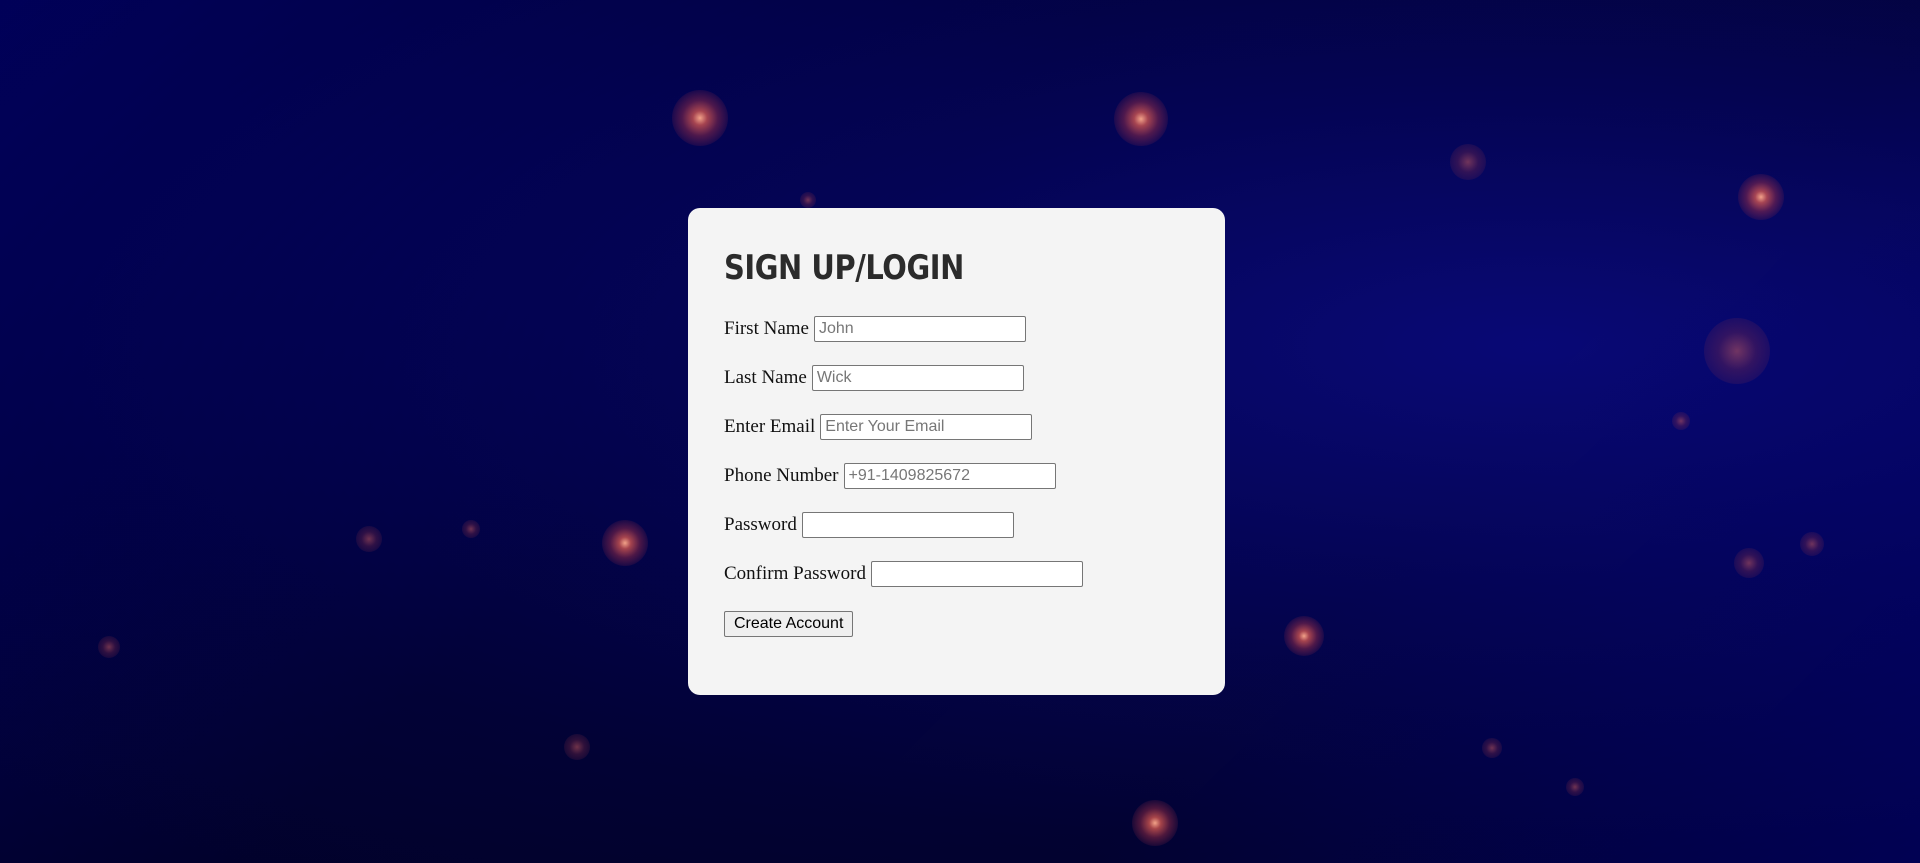  Describe the element at coordinates (766, 328) in the screenshot. I see `first-name-label: First Name` at that location.